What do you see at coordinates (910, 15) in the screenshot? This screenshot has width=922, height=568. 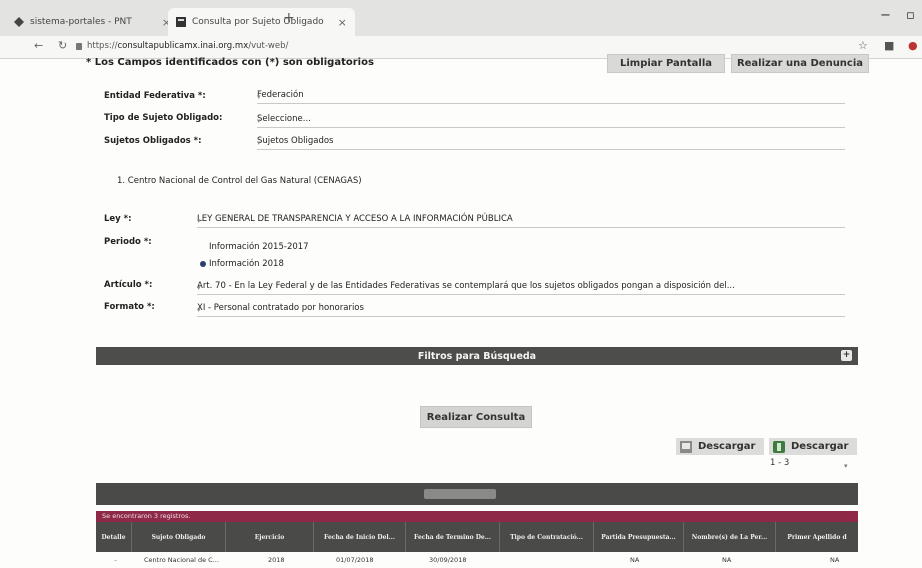 I see `restore-icon: ▫` at bounding box center [910, 15].